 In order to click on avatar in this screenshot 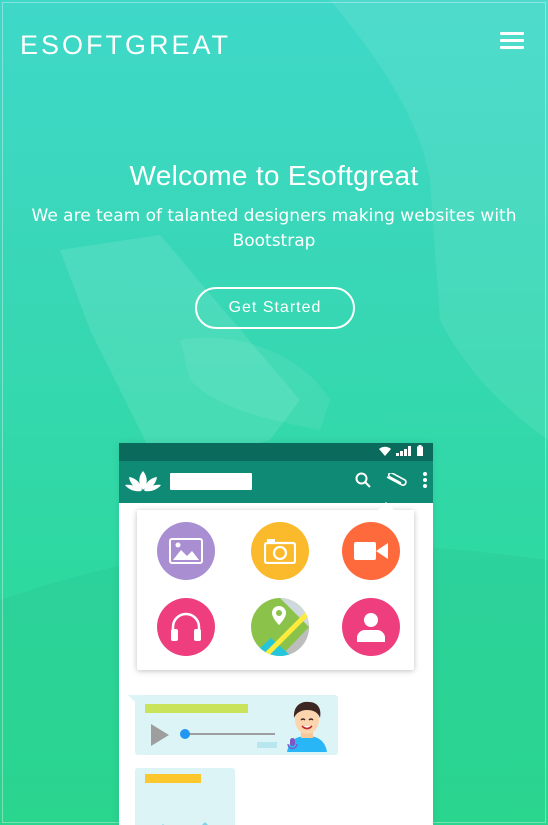, I will do `click(307, 726)`.